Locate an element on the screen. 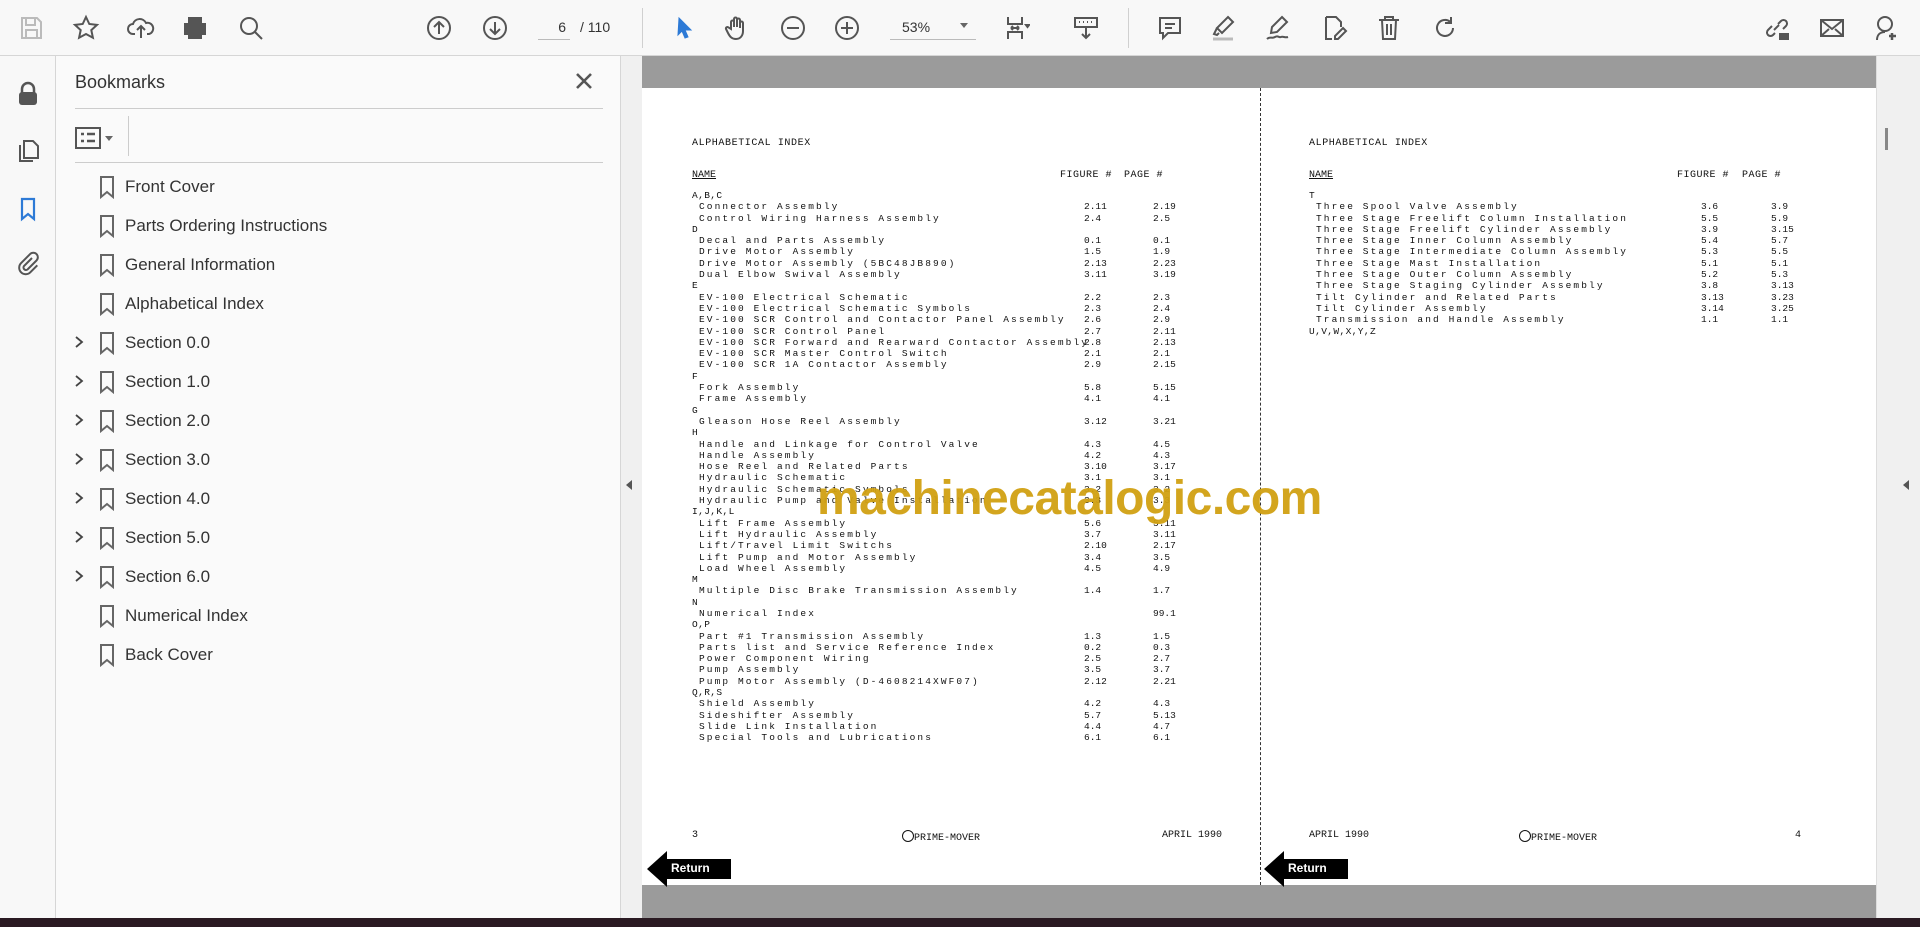  page-number: 5.7 is located at coordinates (1780, 241).